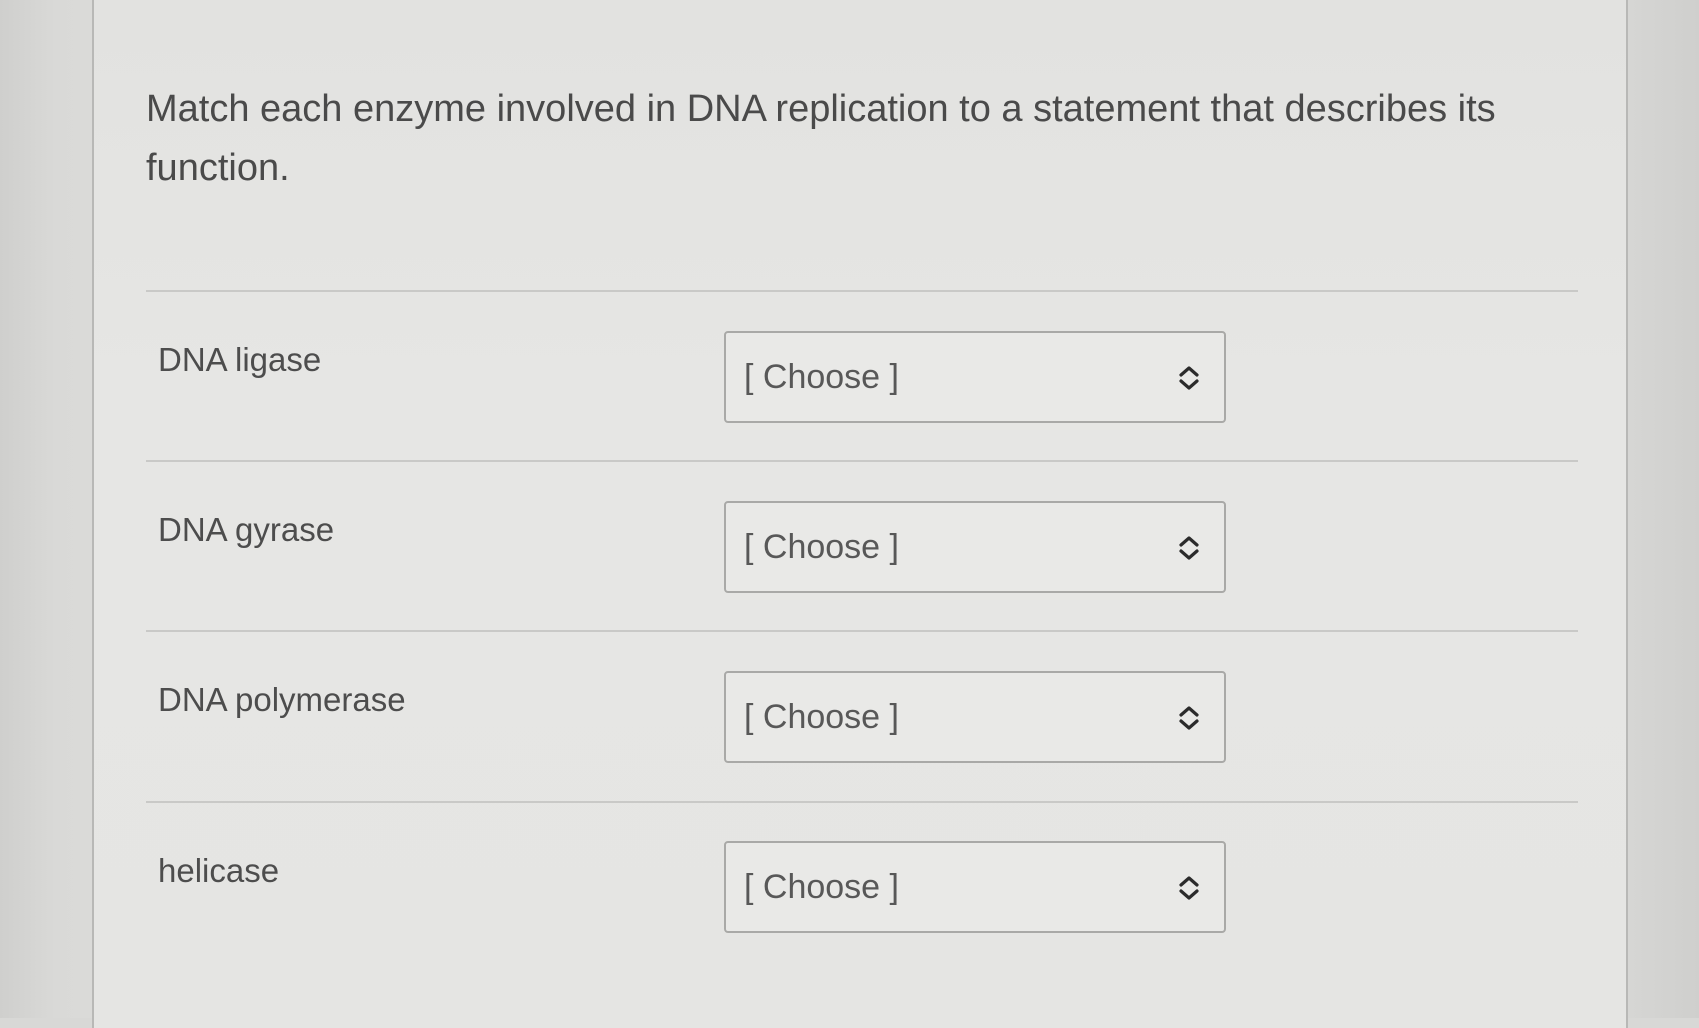  What do you see at coordinates (240, 359) in the screenshot?
I see `row-label-dna-ligase: DNA ligase` at bounding box center [240, 359].